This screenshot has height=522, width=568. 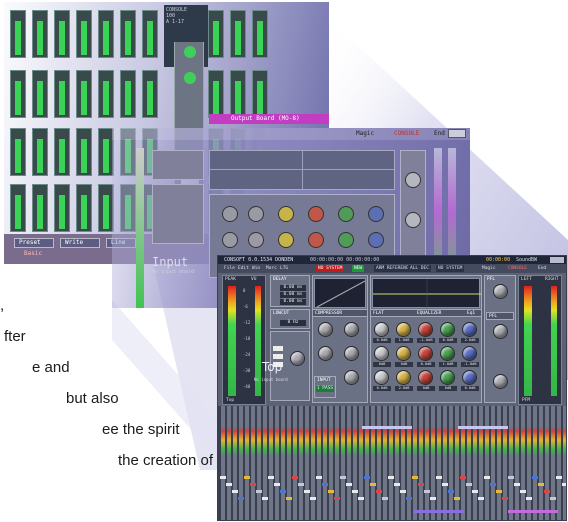 What do you see at coordinates (557, 260) in the screenshot?
I see `window-controls` at bounding box center [557, 260].